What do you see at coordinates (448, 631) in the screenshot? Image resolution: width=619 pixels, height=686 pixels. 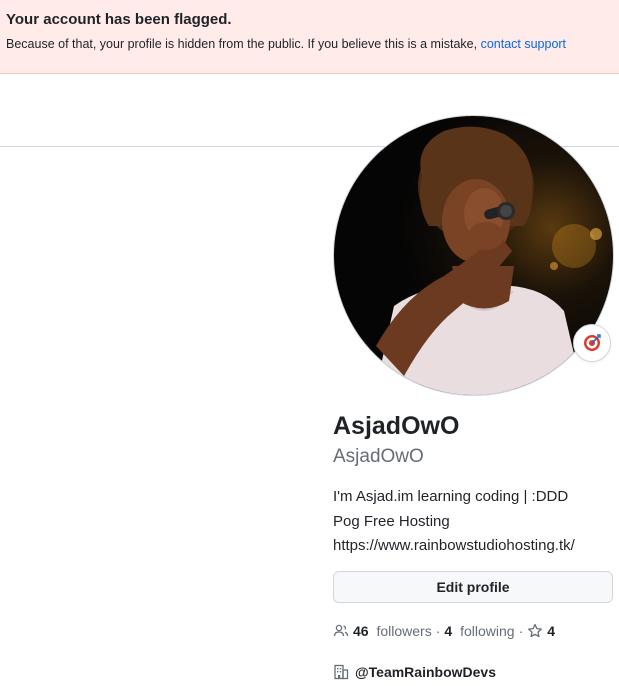 I see `following-count: 4` at bounding box center [448, 631].